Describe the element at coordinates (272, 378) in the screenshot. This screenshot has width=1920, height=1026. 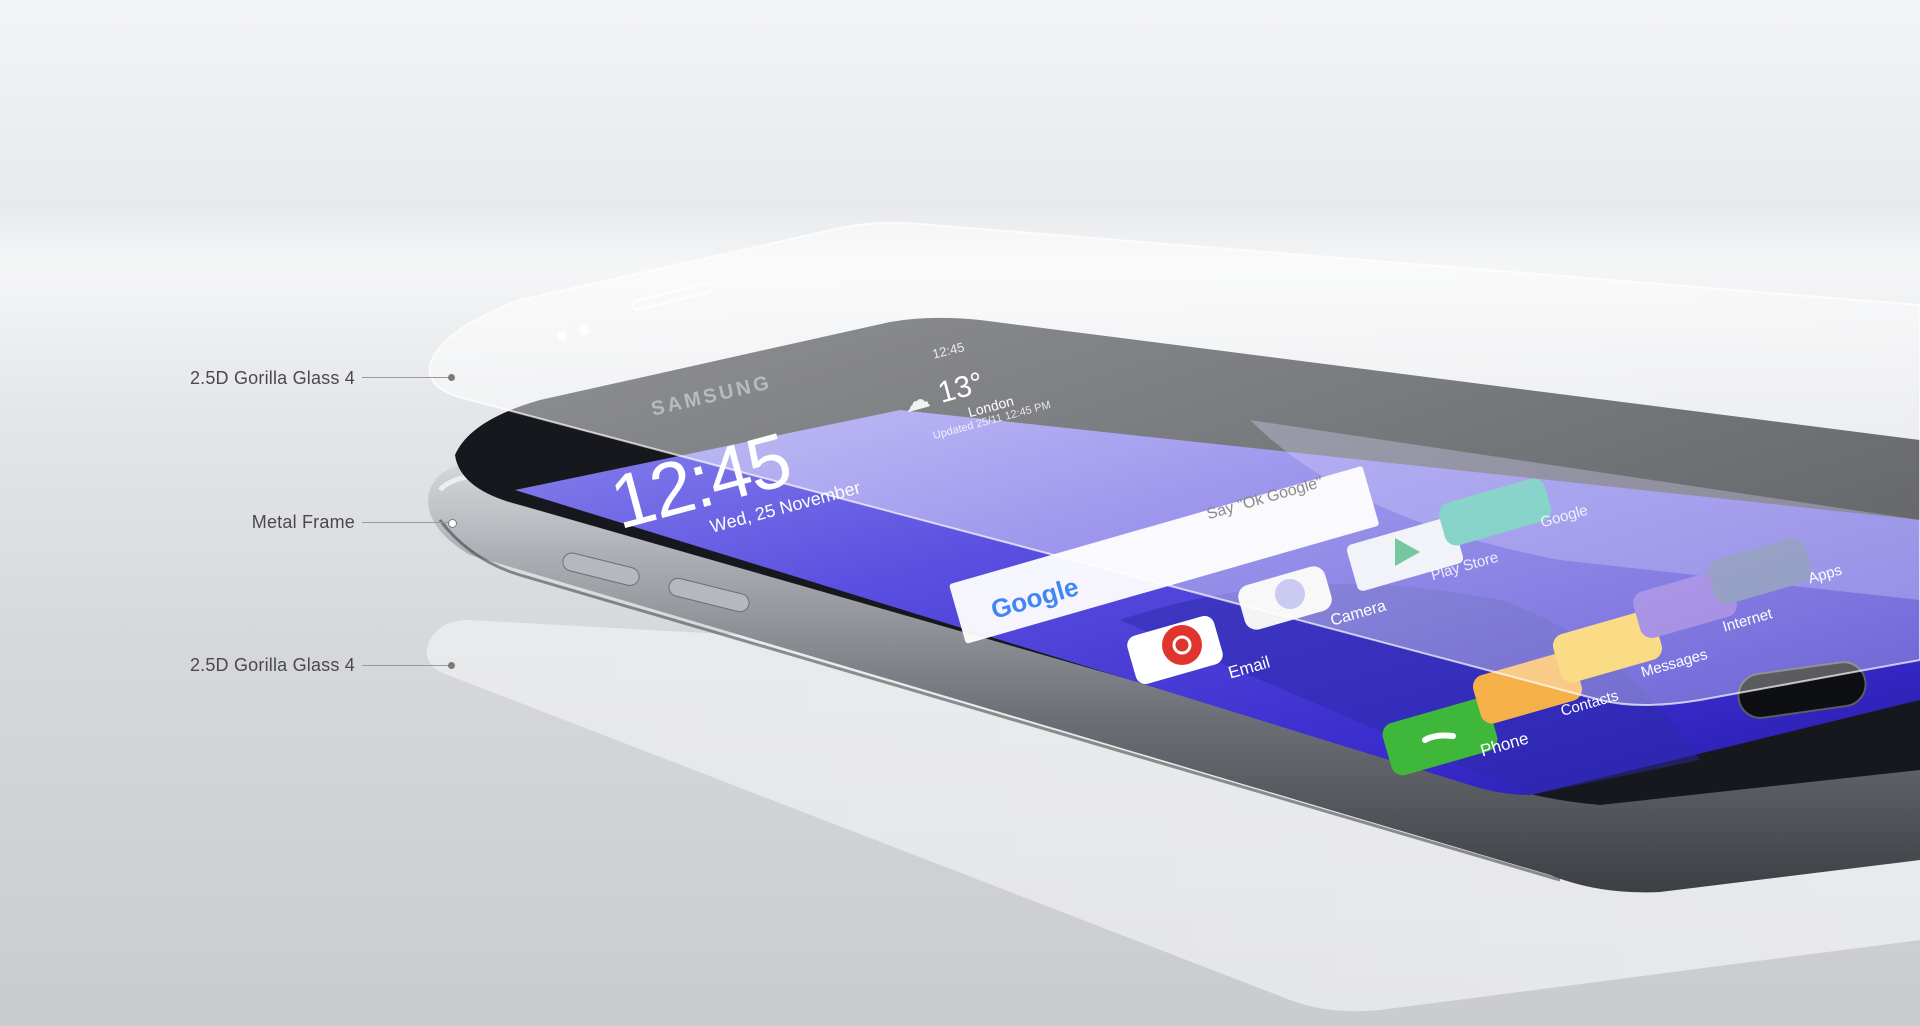
I see `callout-top-glass-label: 2.5D Gorilla Glass 4` at that location.